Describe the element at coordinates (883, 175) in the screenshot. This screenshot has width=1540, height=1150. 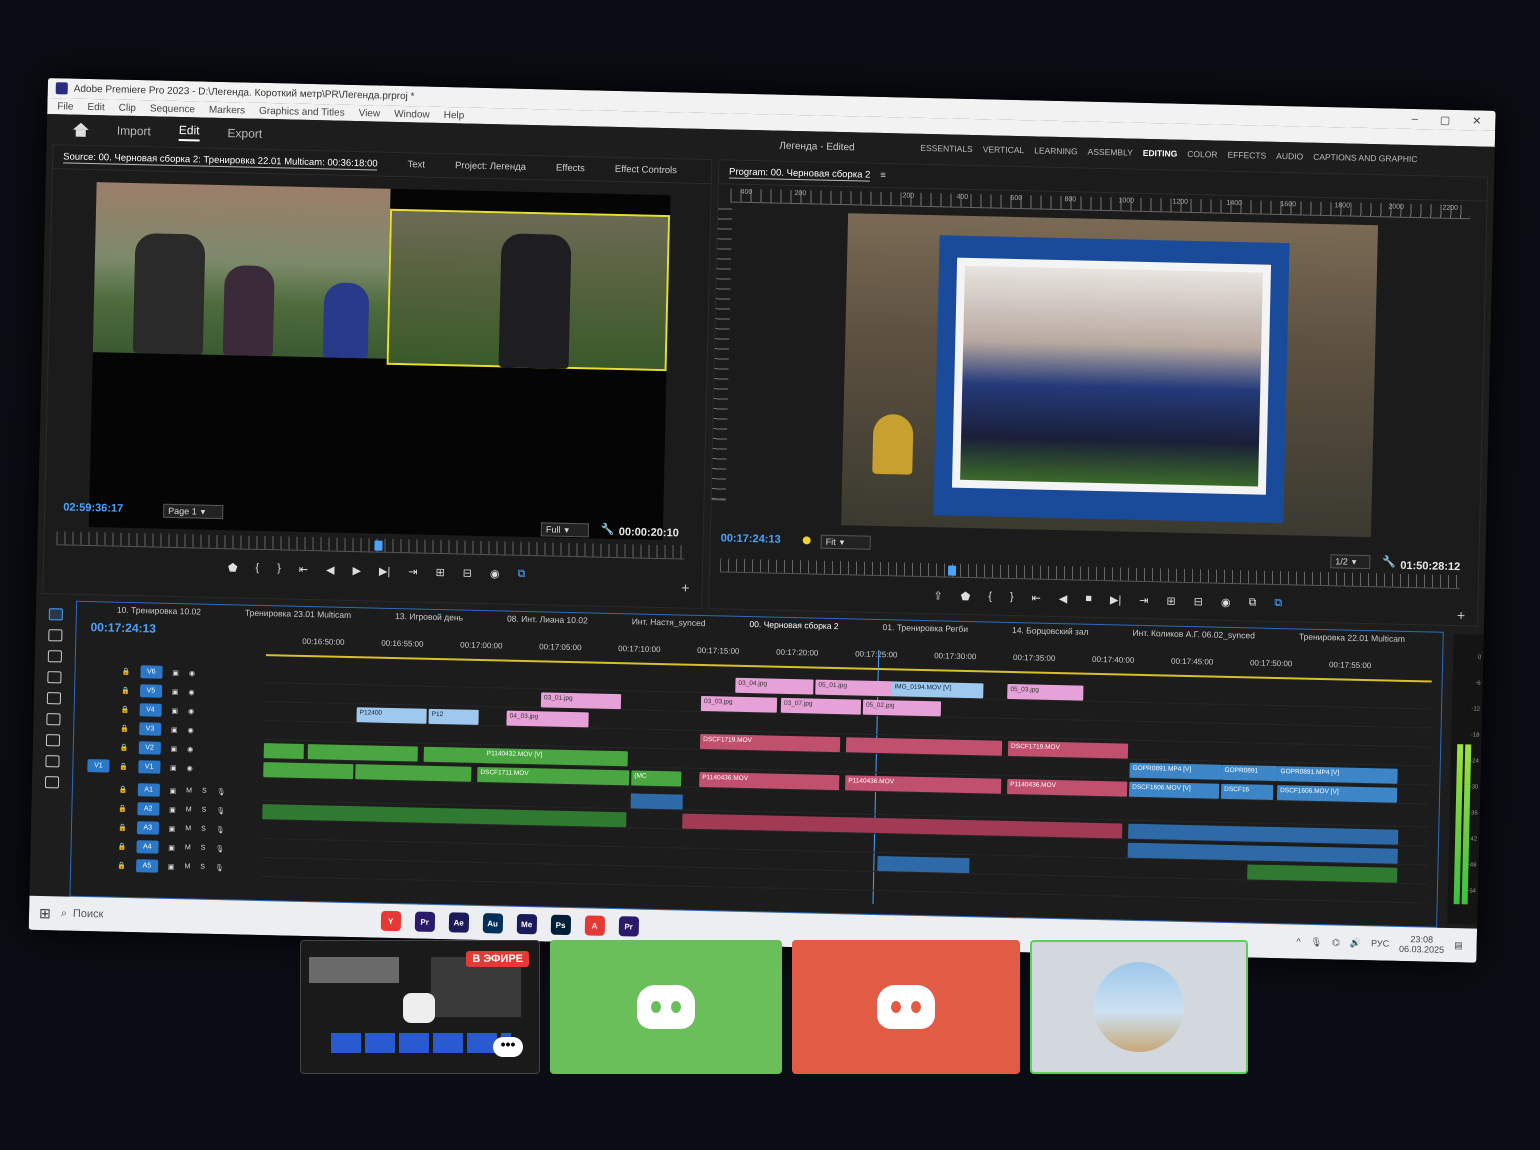
I see `hamburger-icon: ≡` at that location.